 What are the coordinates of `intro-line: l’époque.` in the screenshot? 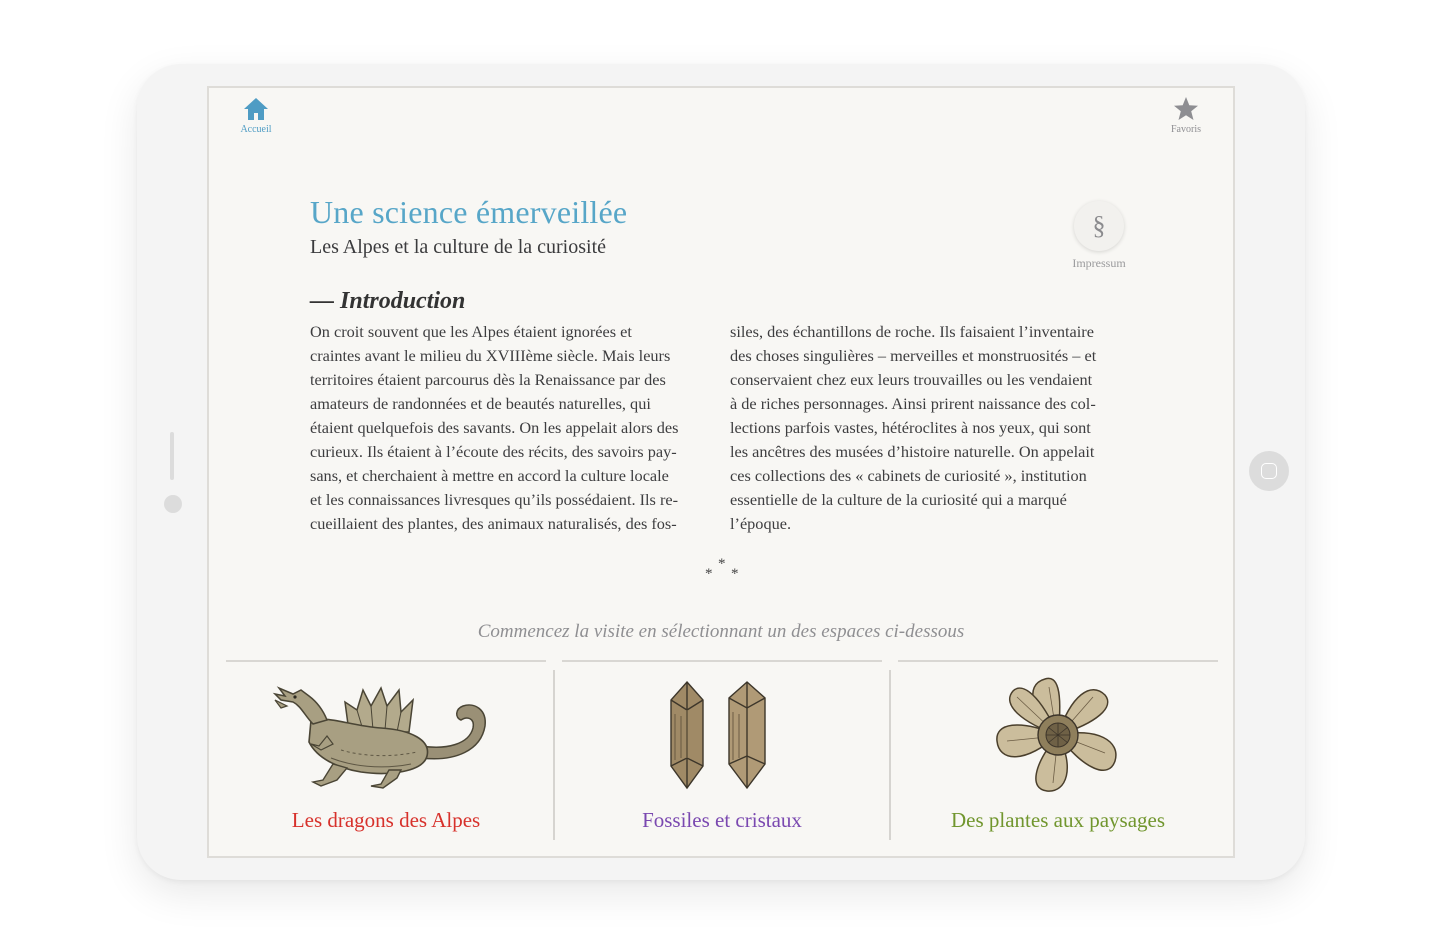 It's located at (761, 523).